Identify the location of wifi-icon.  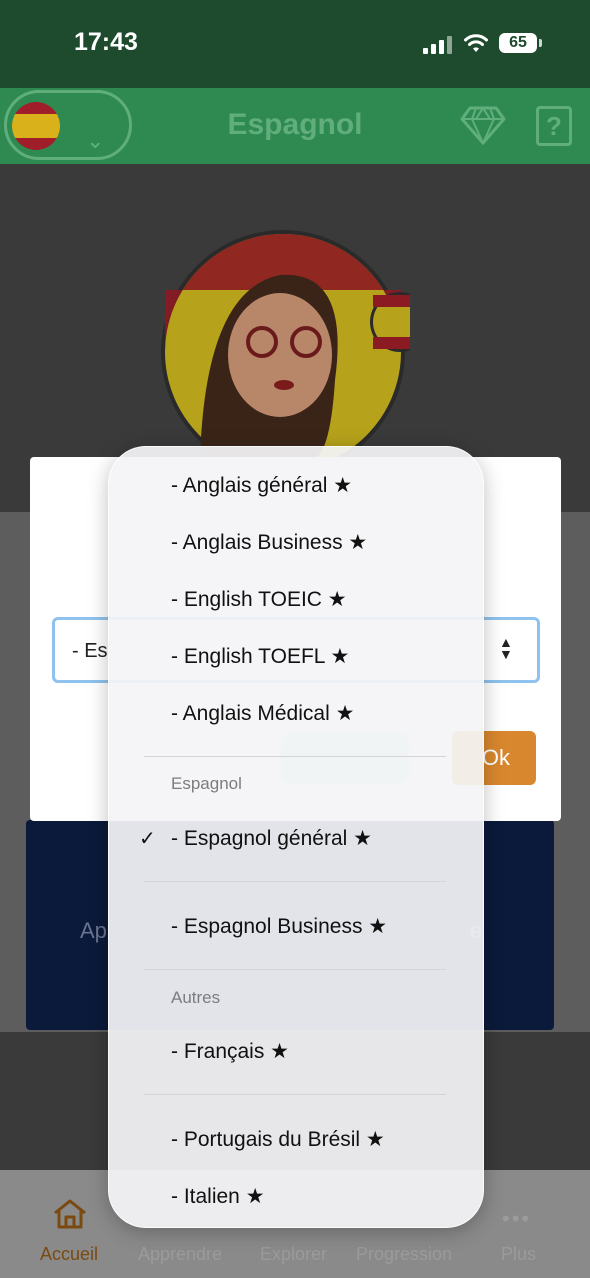
(476, 43).